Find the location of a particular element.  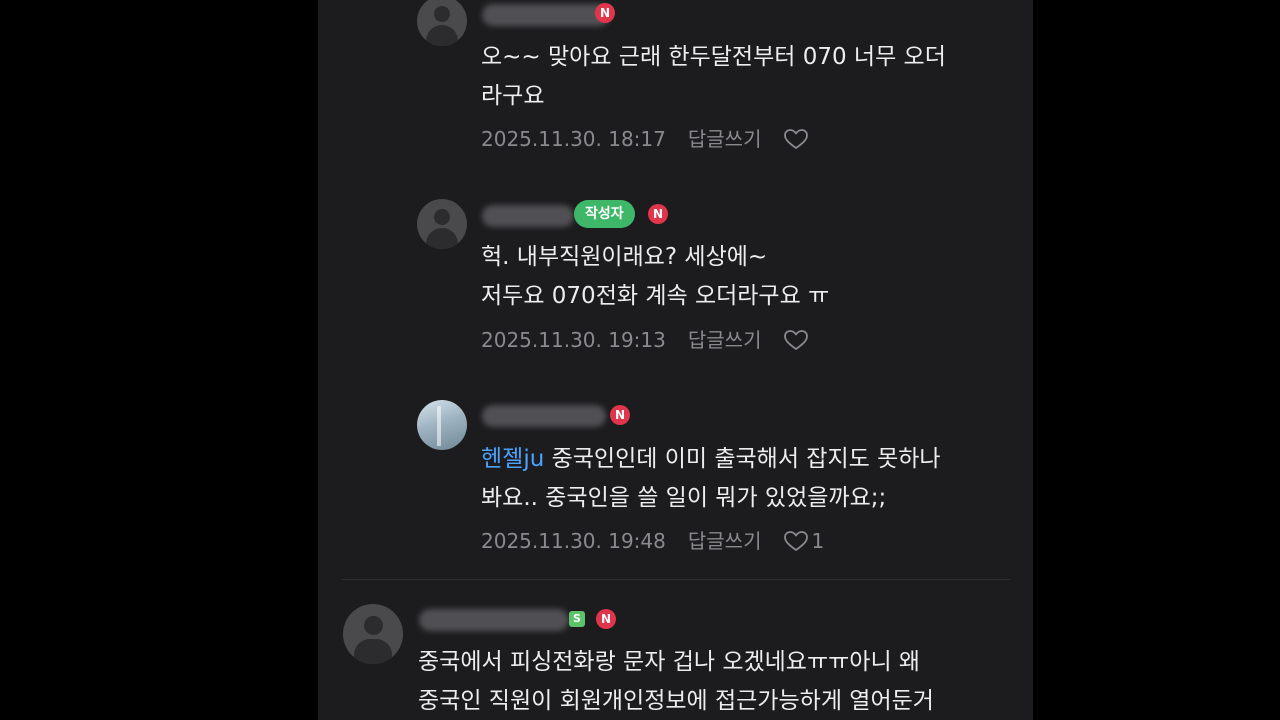

comment-date: 2025.11.30. 19:13 is located at coordinates (573, 340).